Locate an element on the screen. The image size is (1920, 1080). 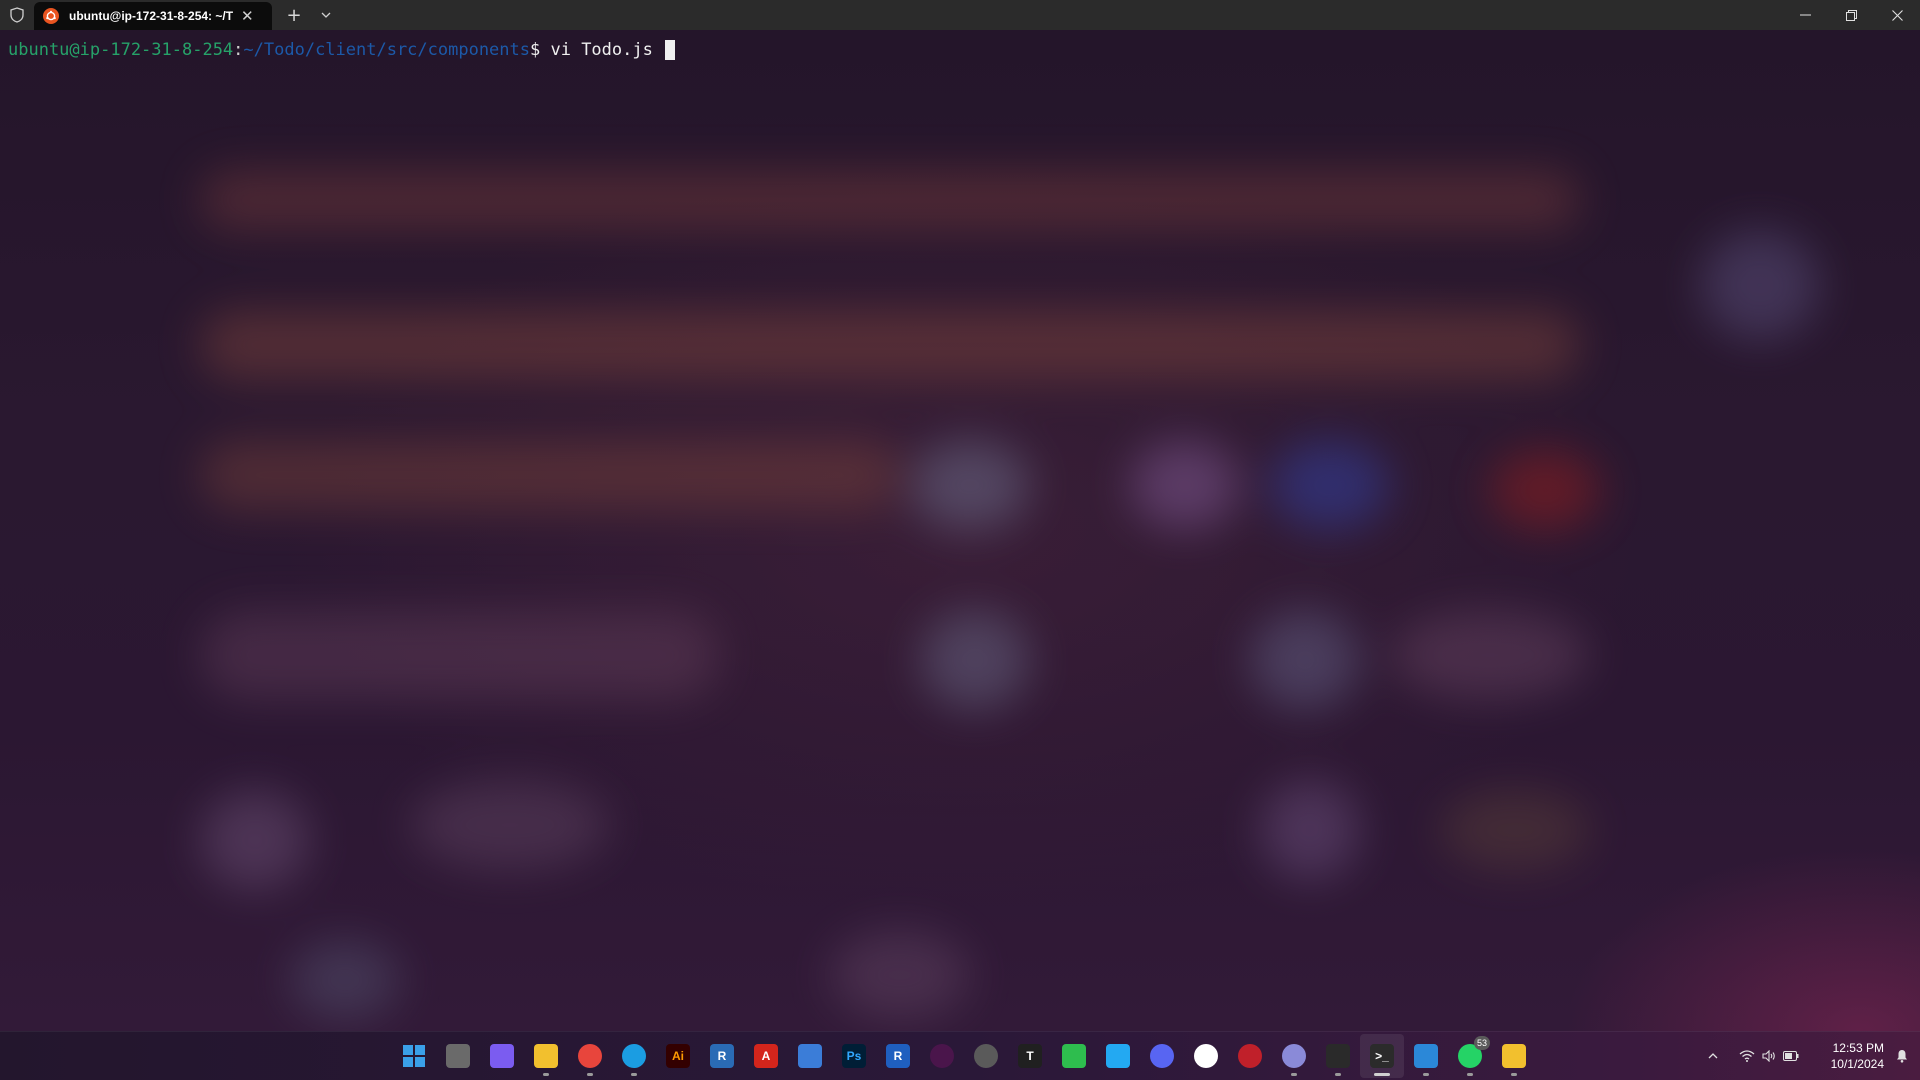
battery-icon is located at coordinates (1791, 1056).